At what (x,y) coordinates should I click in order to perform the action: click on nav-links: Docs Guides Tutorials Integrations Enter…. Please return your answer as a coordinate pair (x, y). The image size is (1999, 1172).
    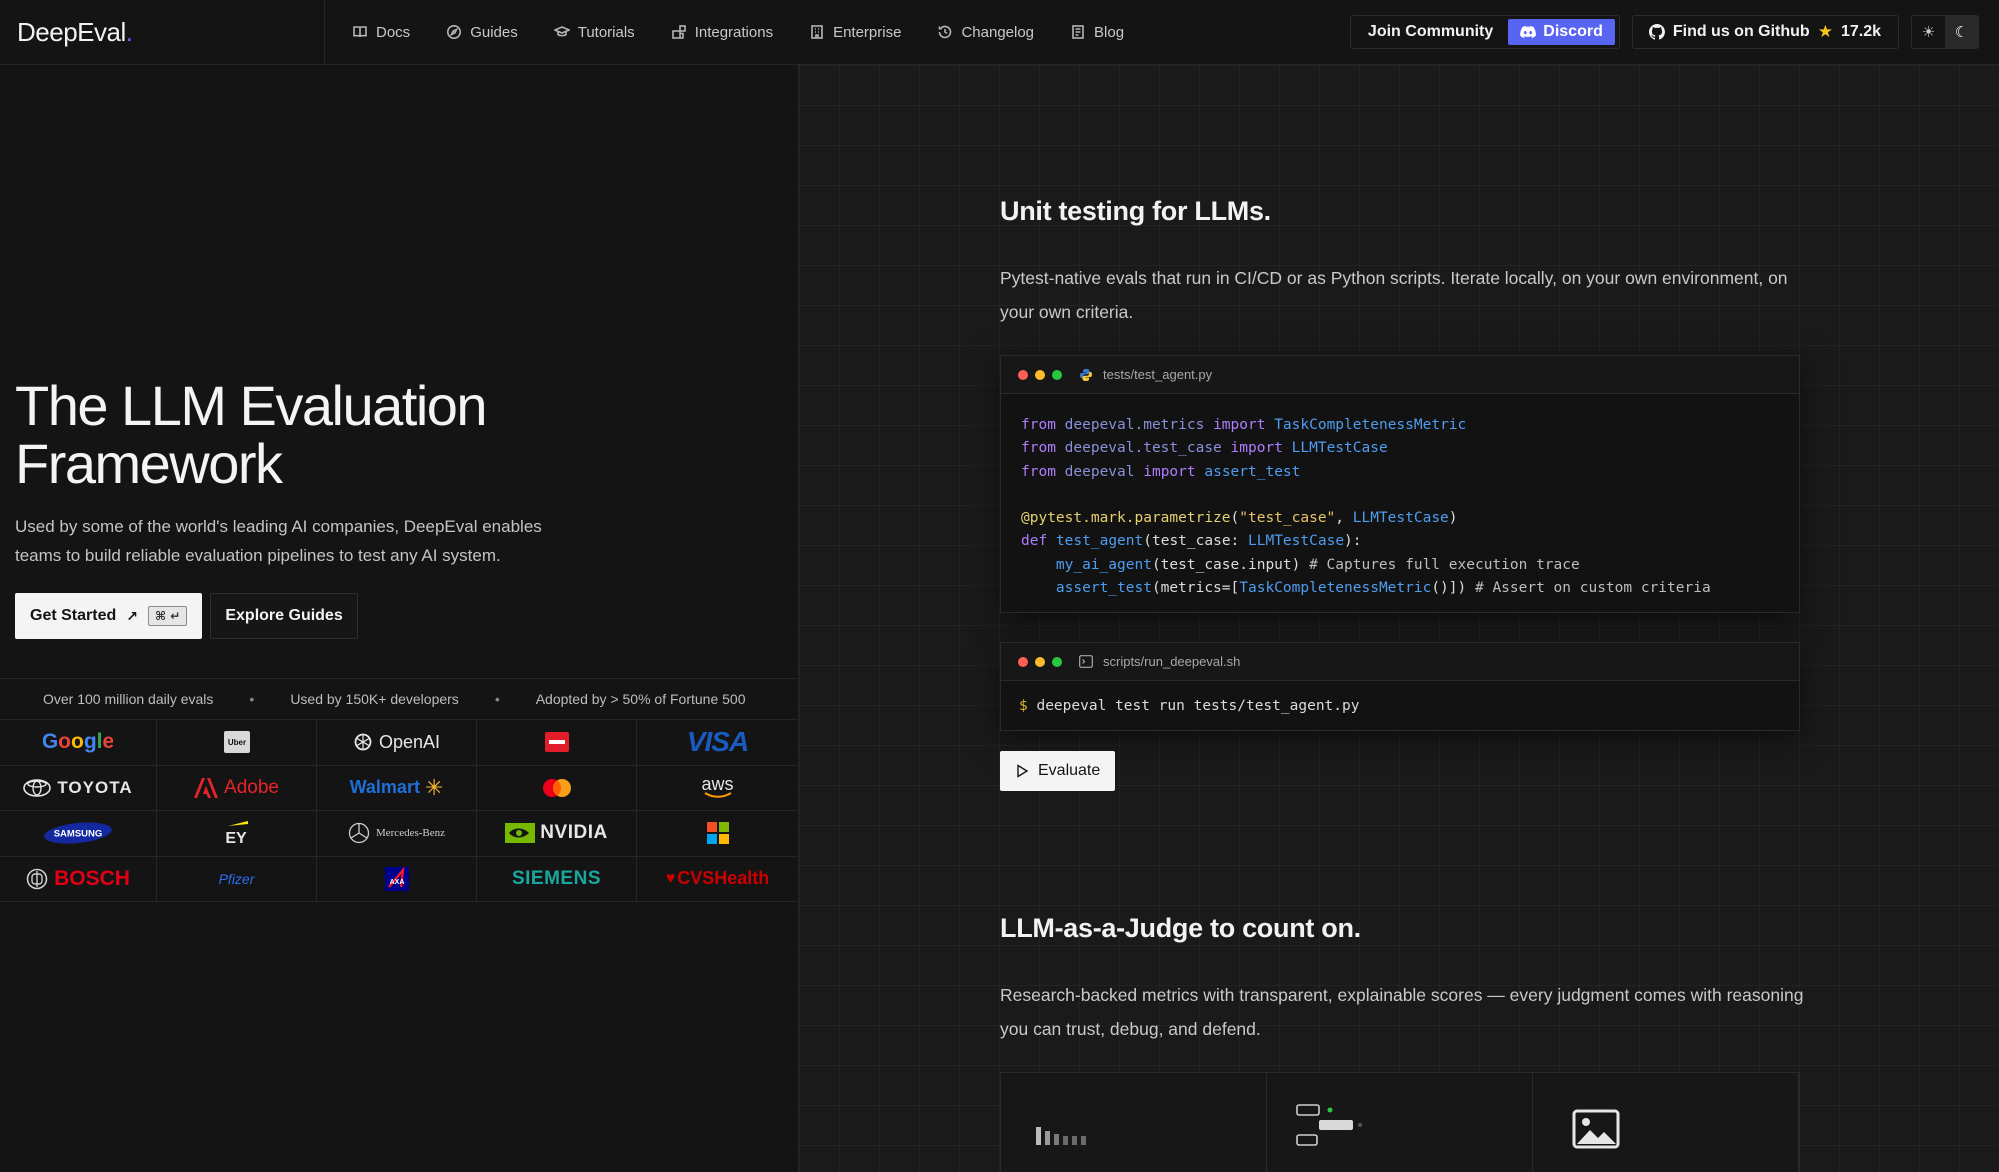
    Looking at the image, I should click on (742, 32).